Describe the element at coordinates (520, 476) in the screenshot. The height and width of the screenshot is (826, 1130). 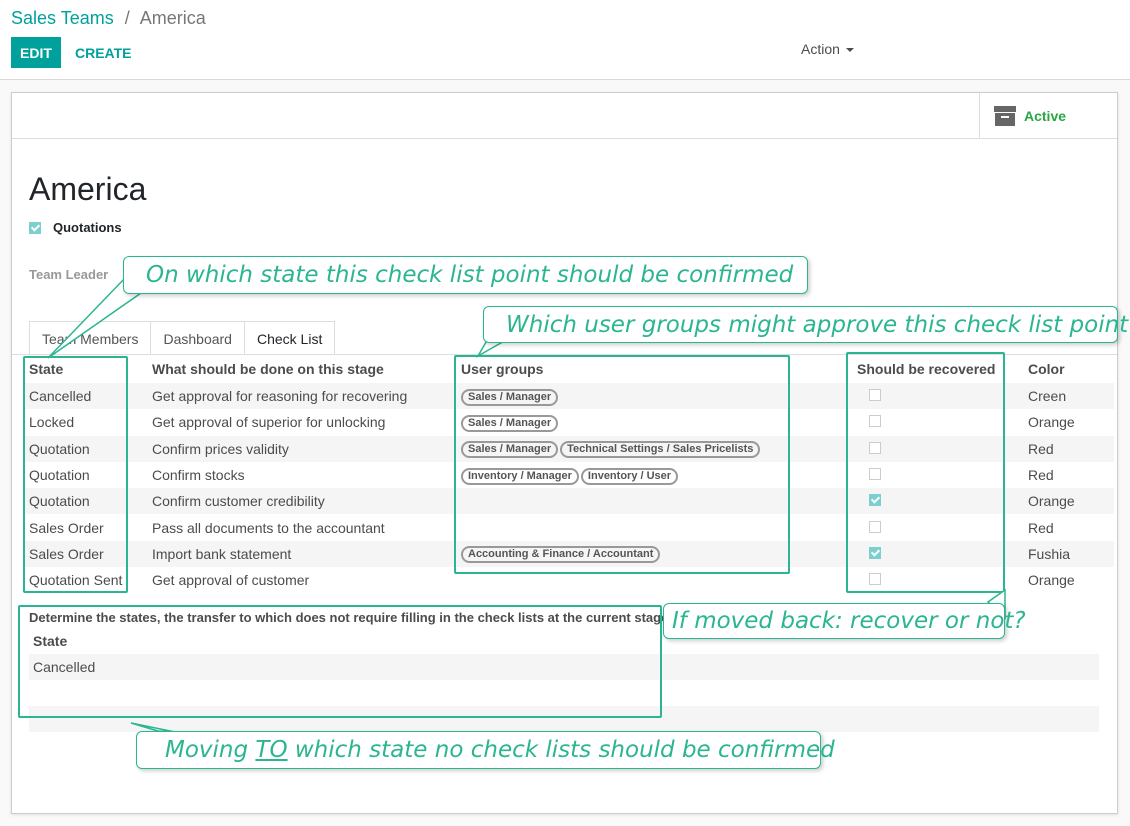
I see `user-group-tag: Inventory / Manager` at that location.